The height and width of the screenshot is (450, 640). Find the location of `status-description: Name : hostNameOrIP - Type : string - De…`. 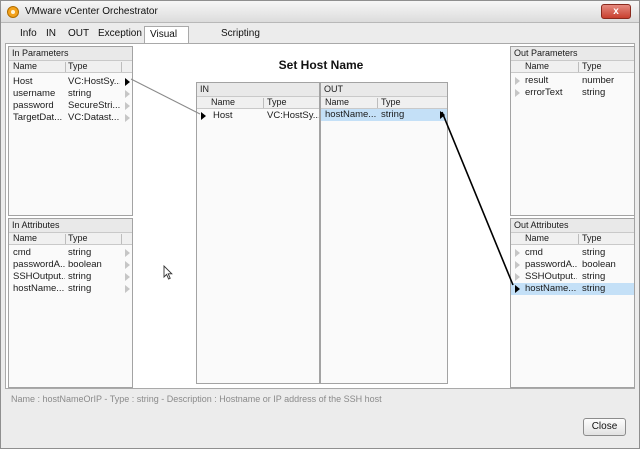

status-description: Name : hostNameOrIP - Type : string - De… is located at coordinates (196, 399).